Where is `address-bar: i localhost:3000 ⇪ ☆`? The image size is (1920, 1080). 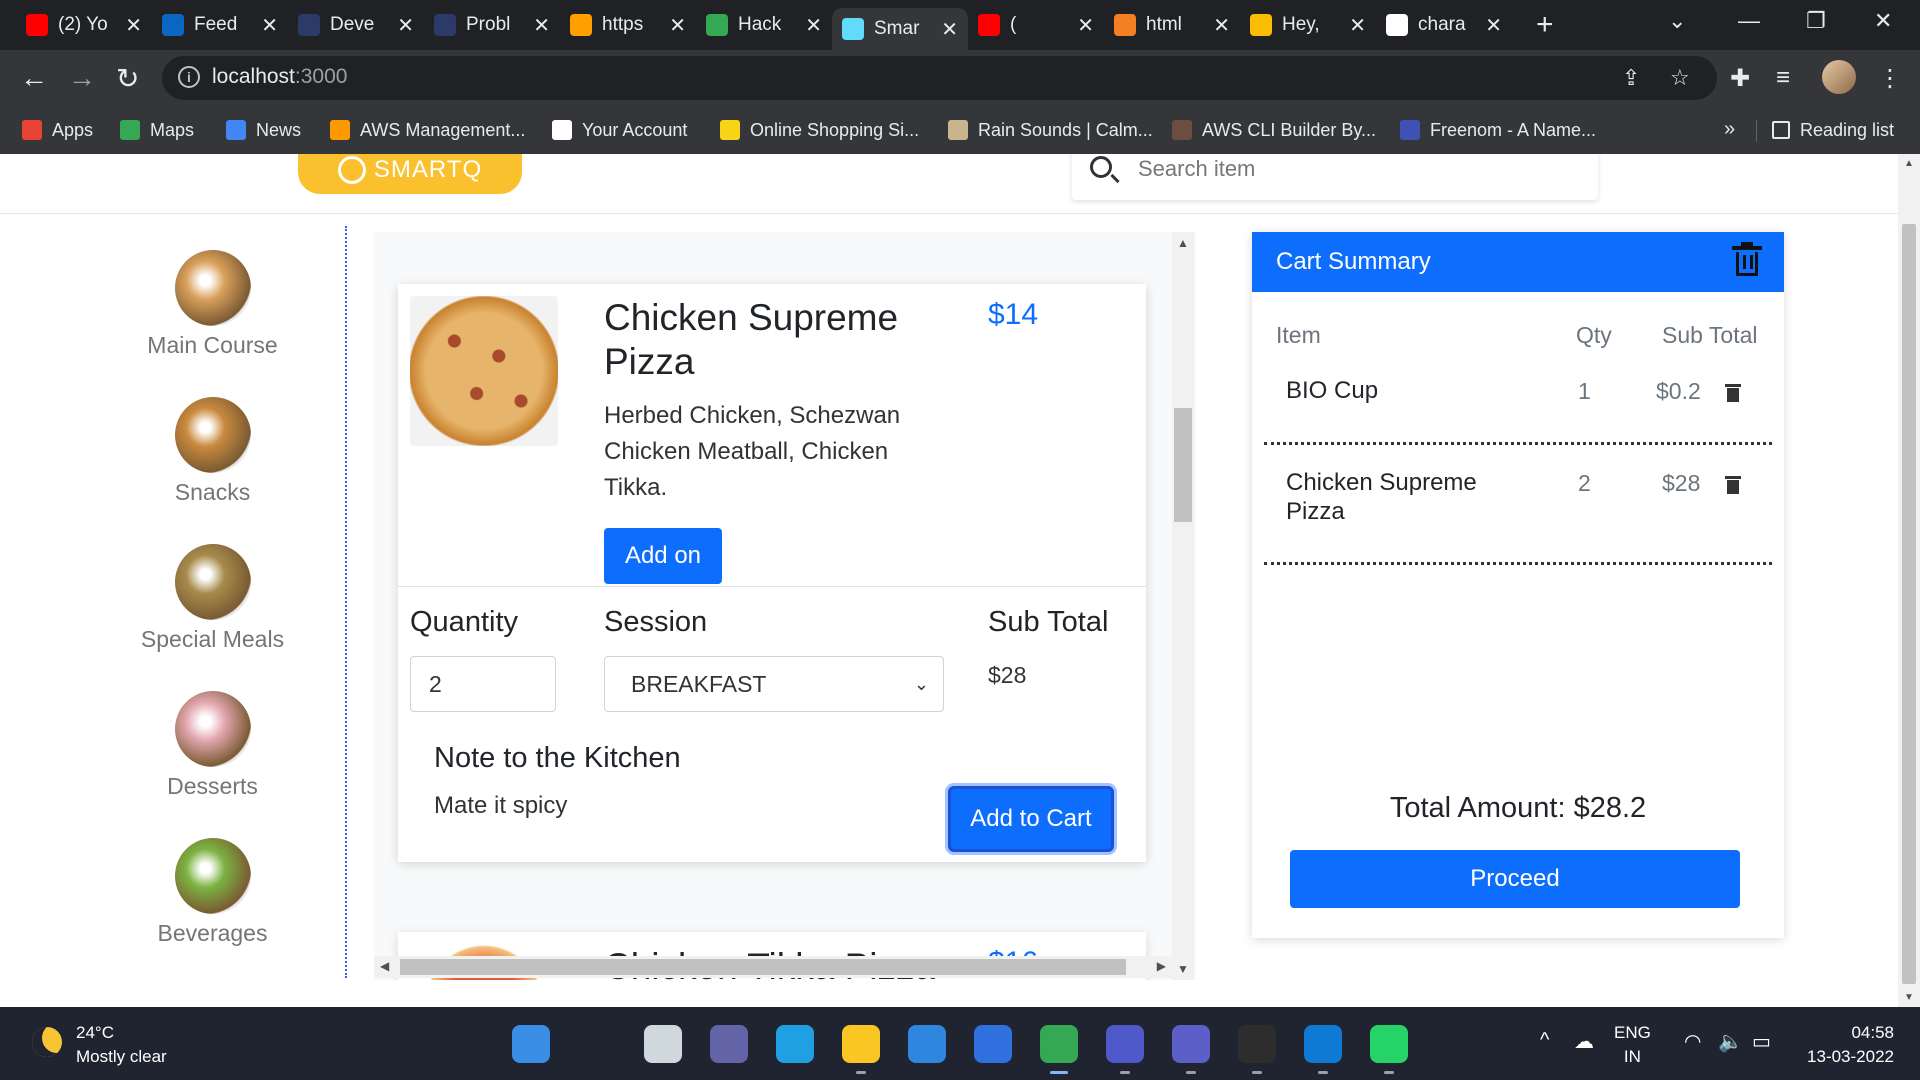 address-bar: i localhost:3000 ⇪ ☆ is located at coordinates (939, 78).